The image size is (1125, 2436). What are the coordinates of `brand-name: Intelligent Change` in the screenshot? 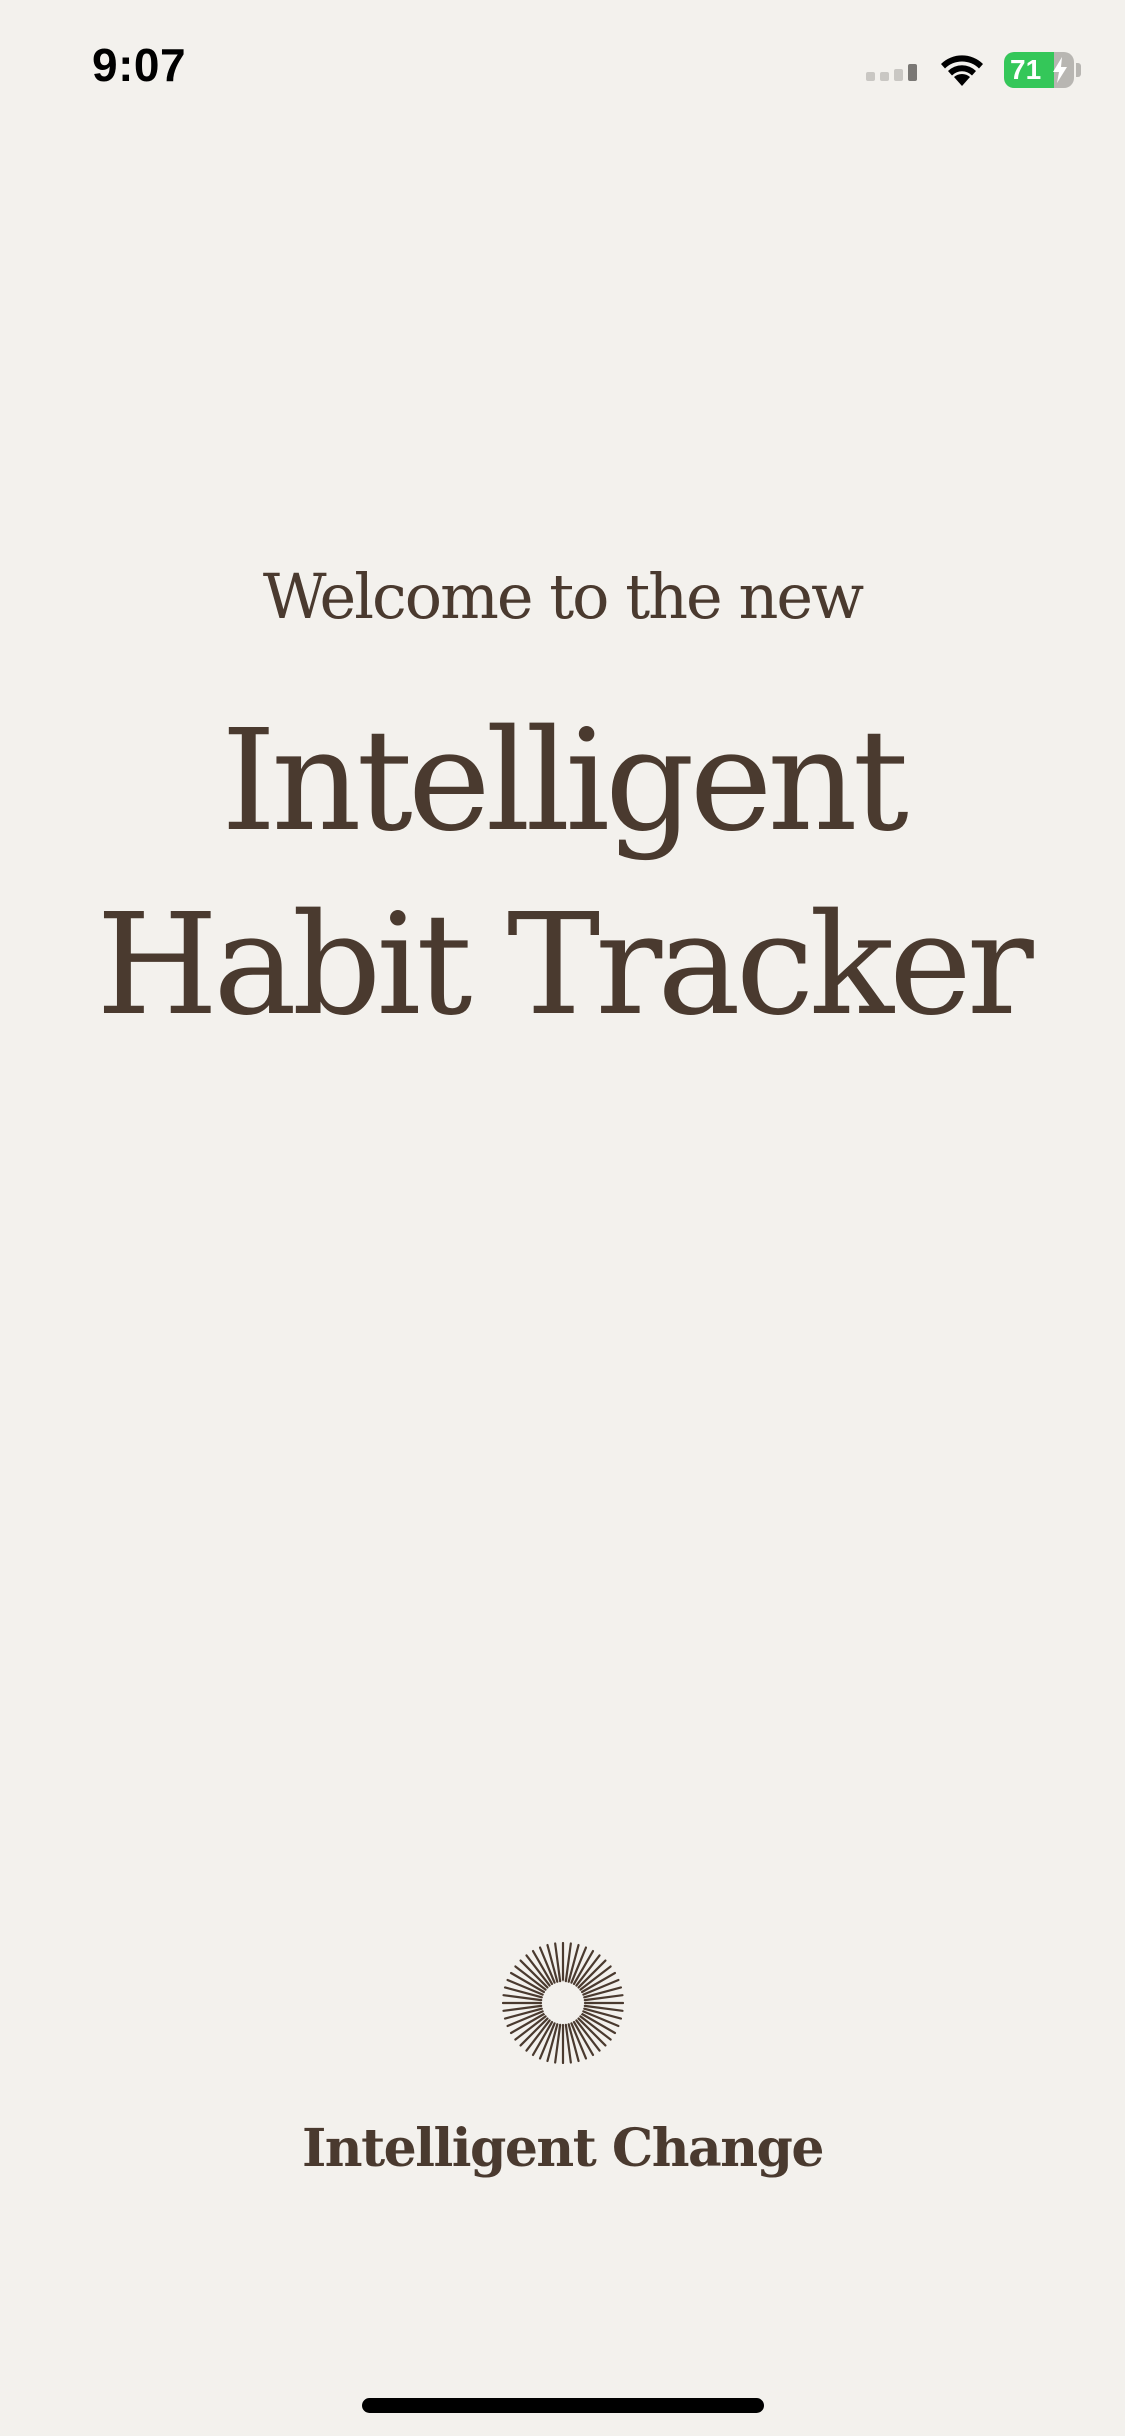 It's located at (563, 2148).